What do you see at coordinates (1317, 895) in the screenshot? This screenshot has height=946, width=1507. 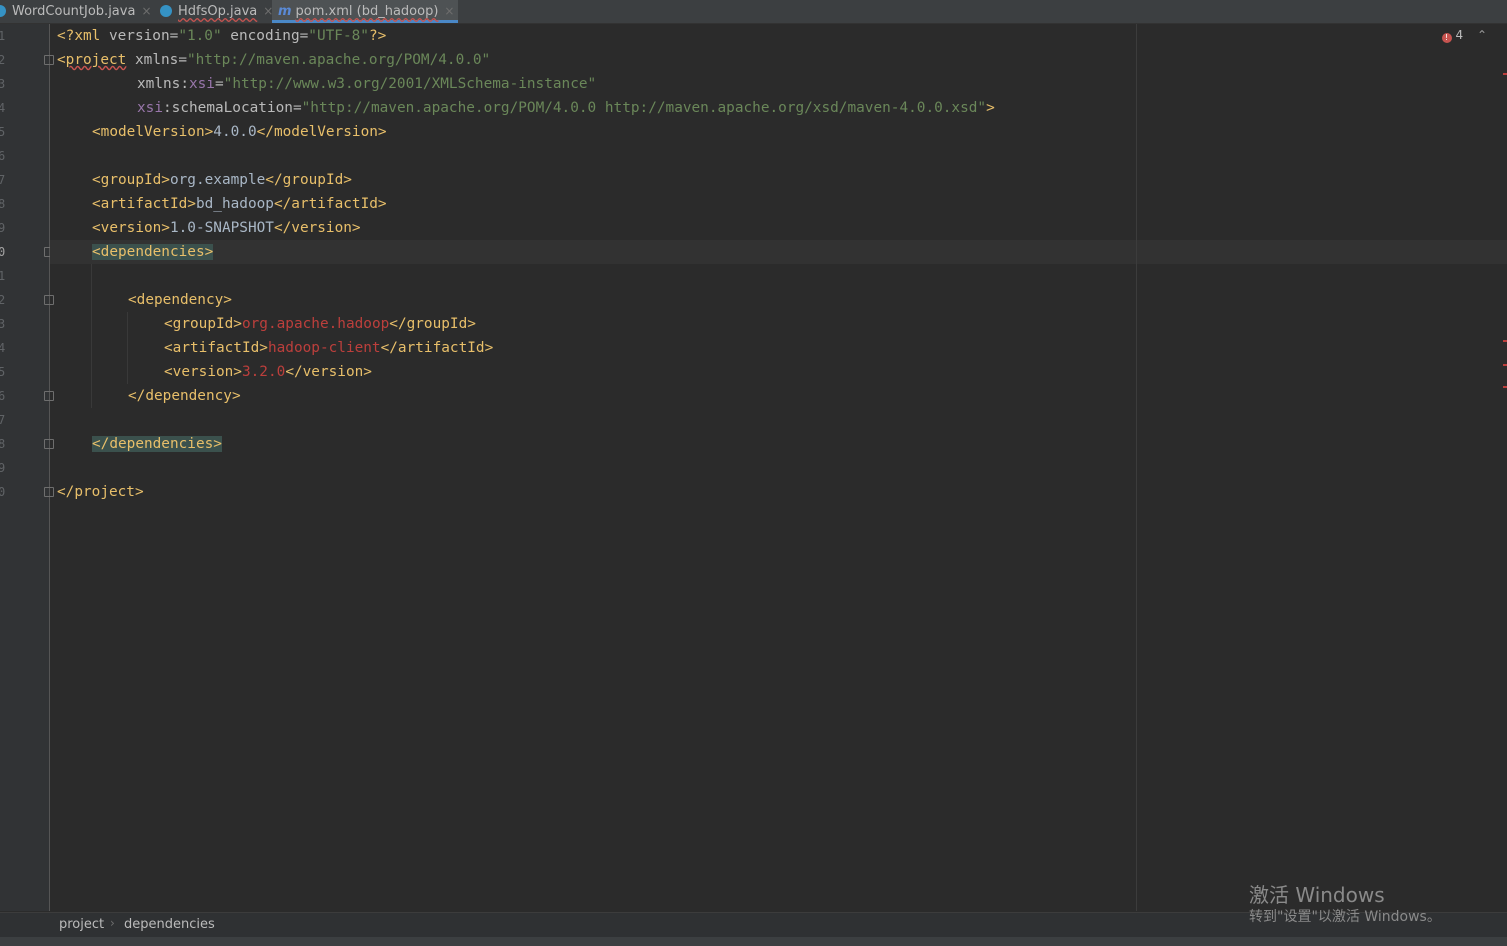 I see `watermark-title: 激活 Windows` at bounding box center [1317, 895].